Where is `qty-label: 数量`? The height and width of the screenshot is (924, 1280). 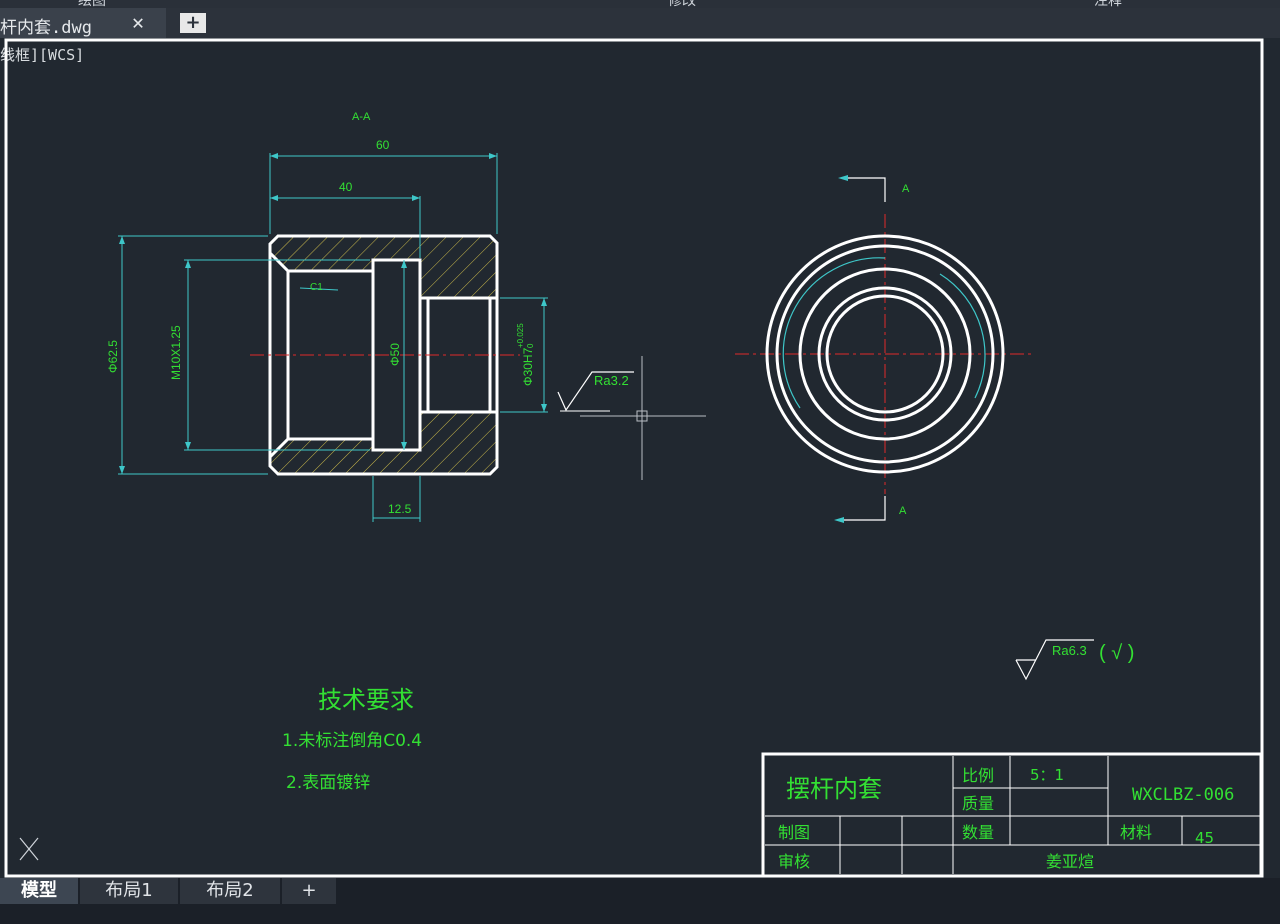
qty-label: 数量 is located at coordinates (978, 832).